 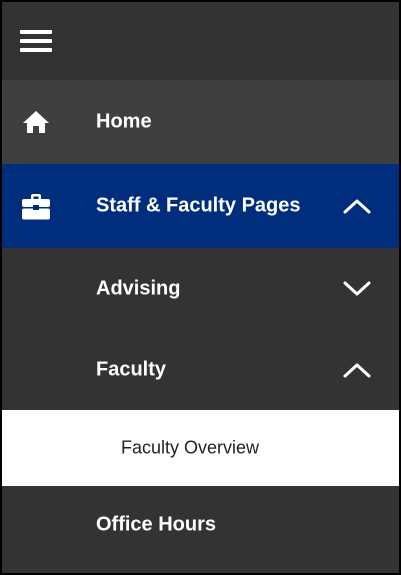 I want to click on nav-item-advising: Advising, so click(x=200, y=289).